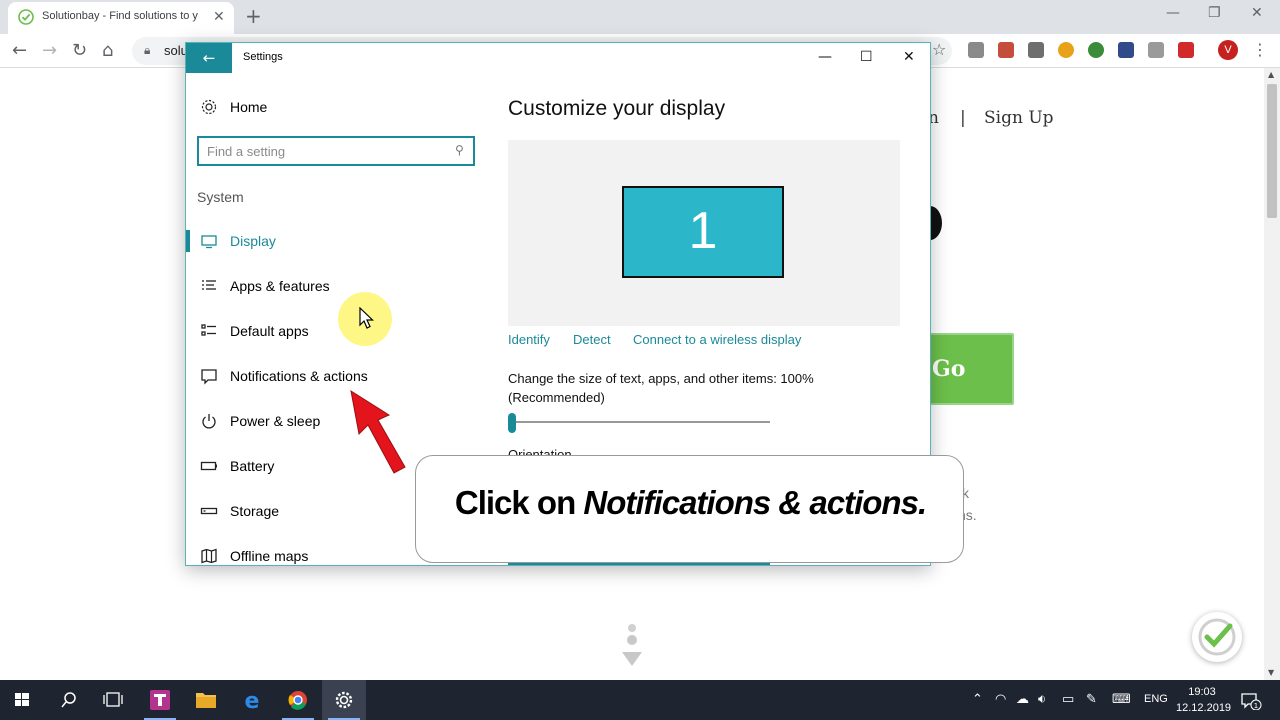 This screenshot has width=1280, height=720. I want to click on browser-minimize-icon: —, so click(1173, 13).